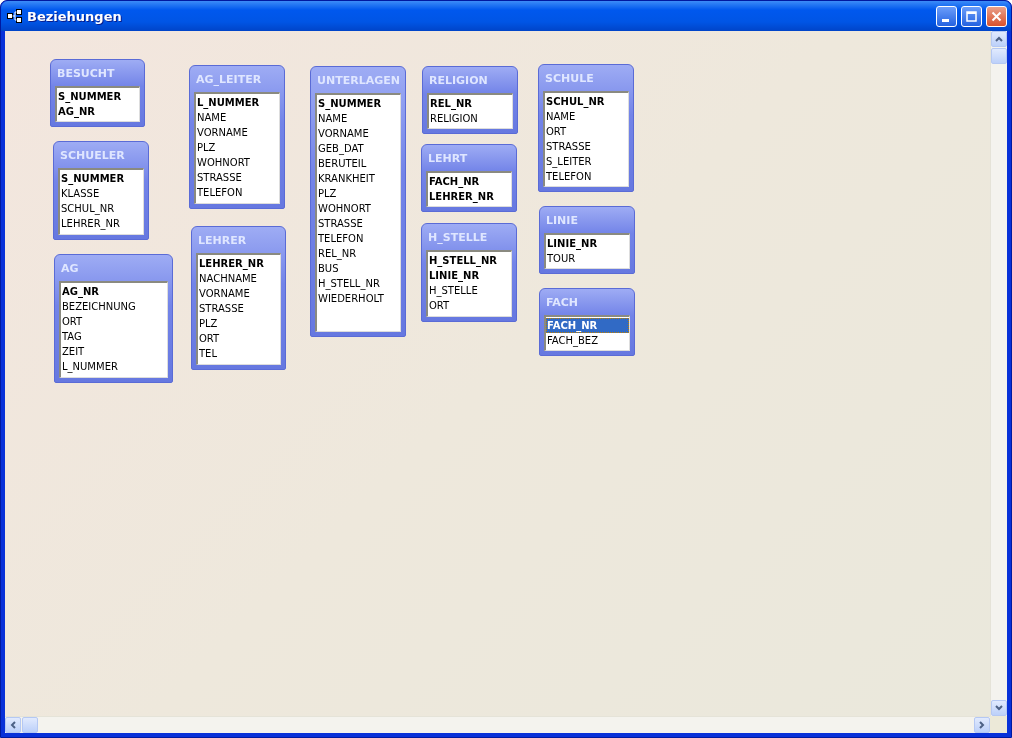 This screenshot has width=1012, height=738. What do you see at coordinates (239, 278) in the screenshot?
I see `field-item: NACHNAME` at bounding box center [239, 278].